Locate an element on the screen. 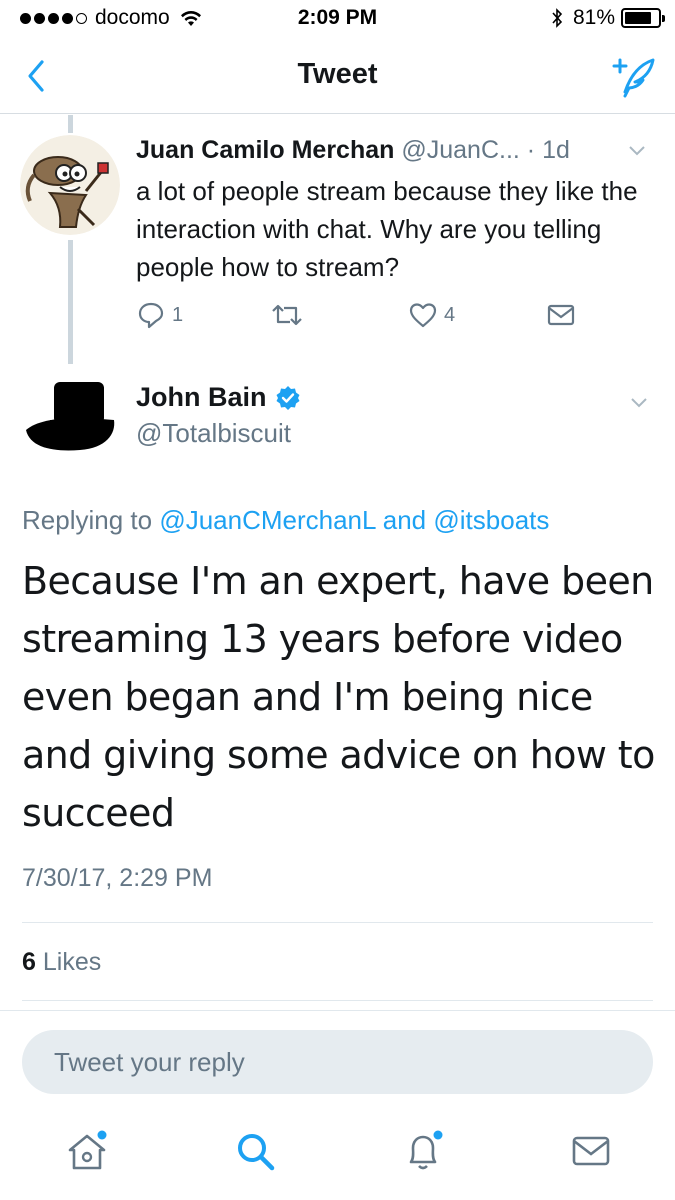  author-handle: @Totalbiscuit is located at coordinates (213, 433).